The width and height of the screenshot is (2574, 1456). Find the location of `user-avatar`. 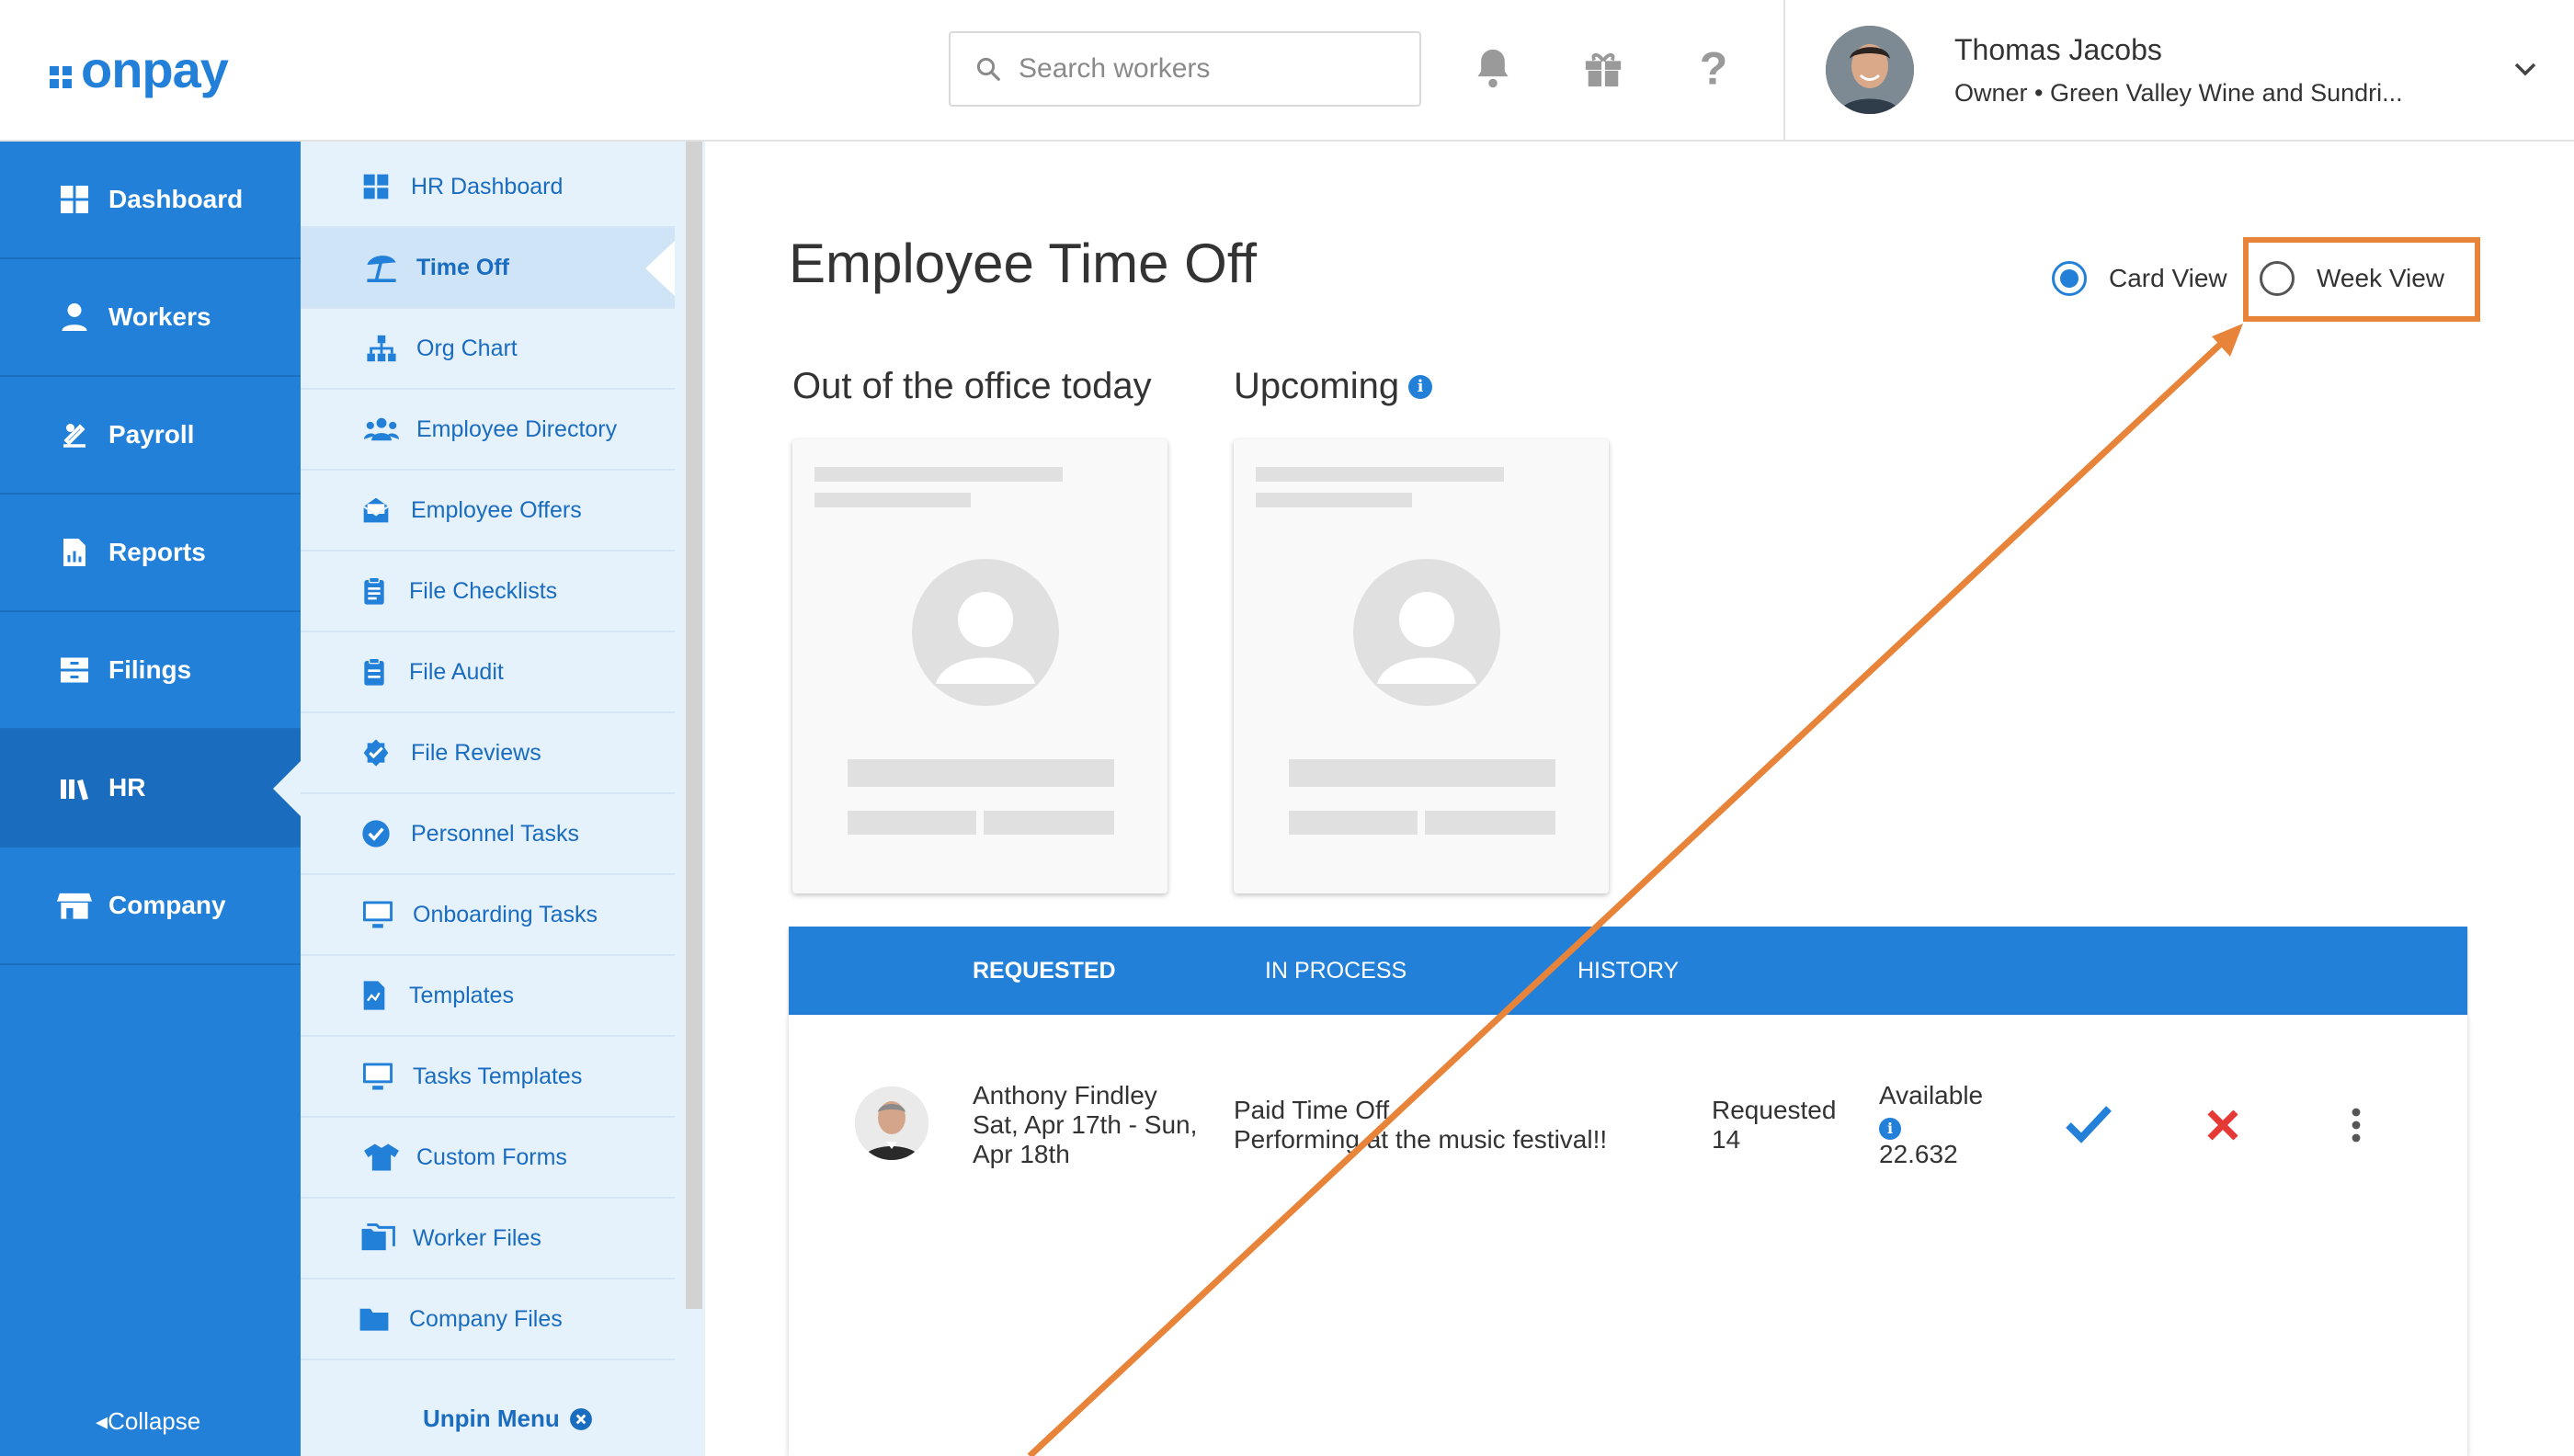

user-avatar is located at coordinates (1870, 70).